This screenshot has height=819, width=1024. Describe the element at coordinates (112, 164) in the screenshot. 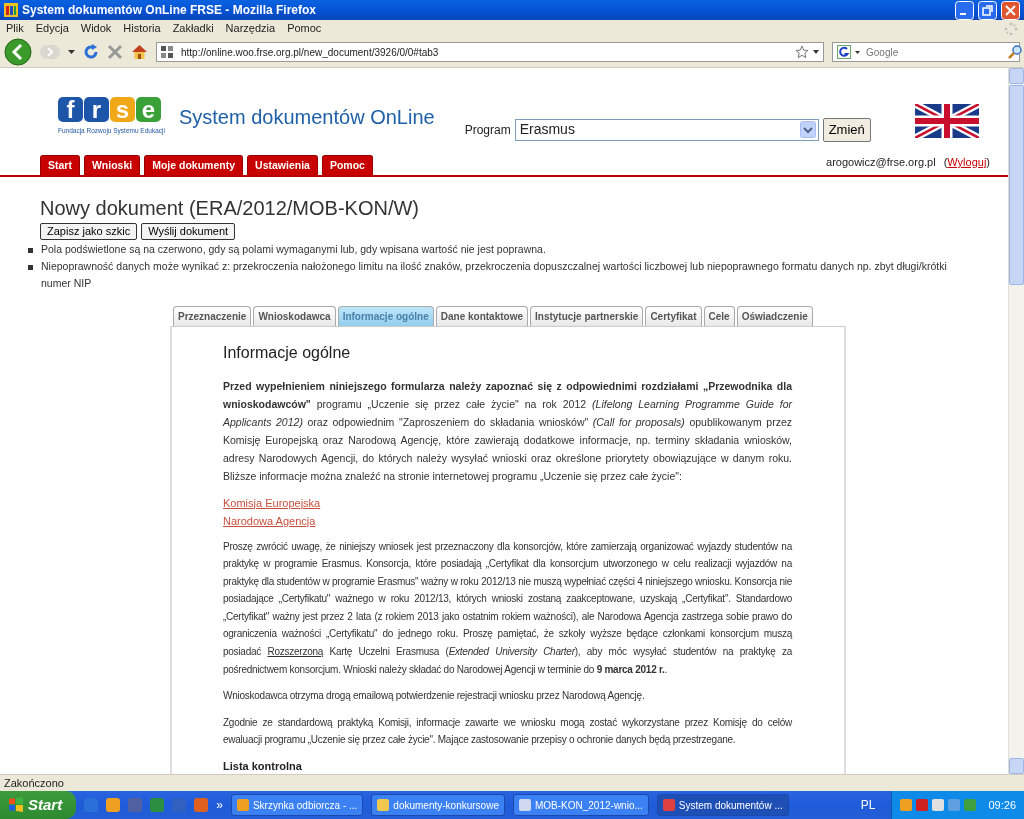

I see `nav-tab: Wnioski` at that location.